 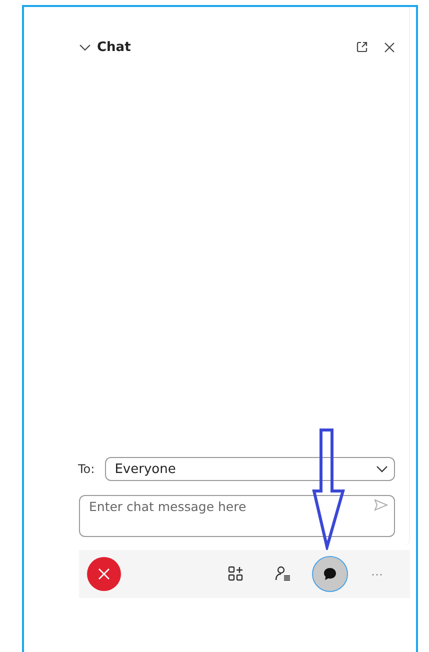 I want to click on leave-button, so click(x=104, y=574).